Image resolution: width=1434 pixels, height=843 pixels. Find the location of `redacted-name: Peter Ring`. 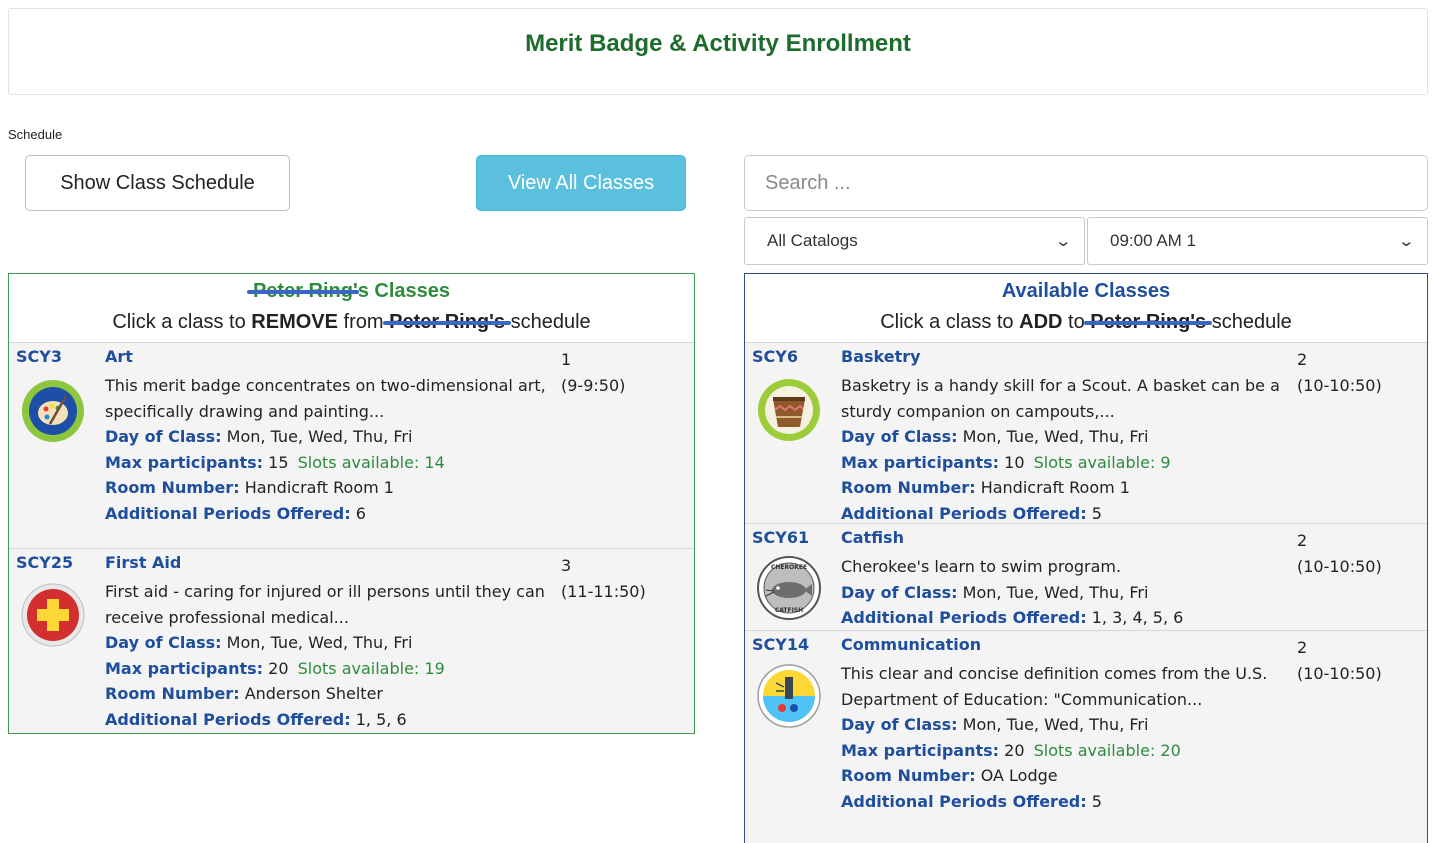

redacted-name: Peter Ring is located at coordinates (303, 291).